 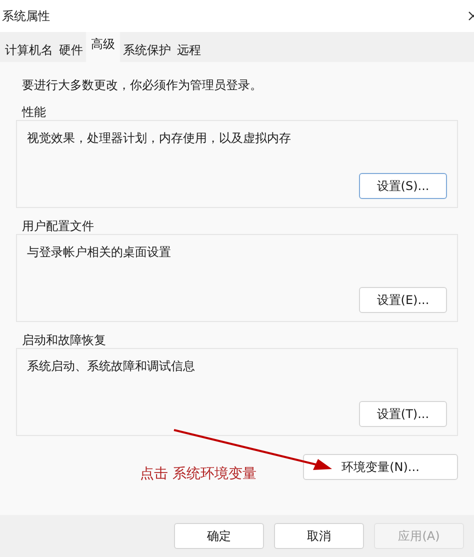 I want to click on group-title: 用户配置文件, so click(x=58, y=226).